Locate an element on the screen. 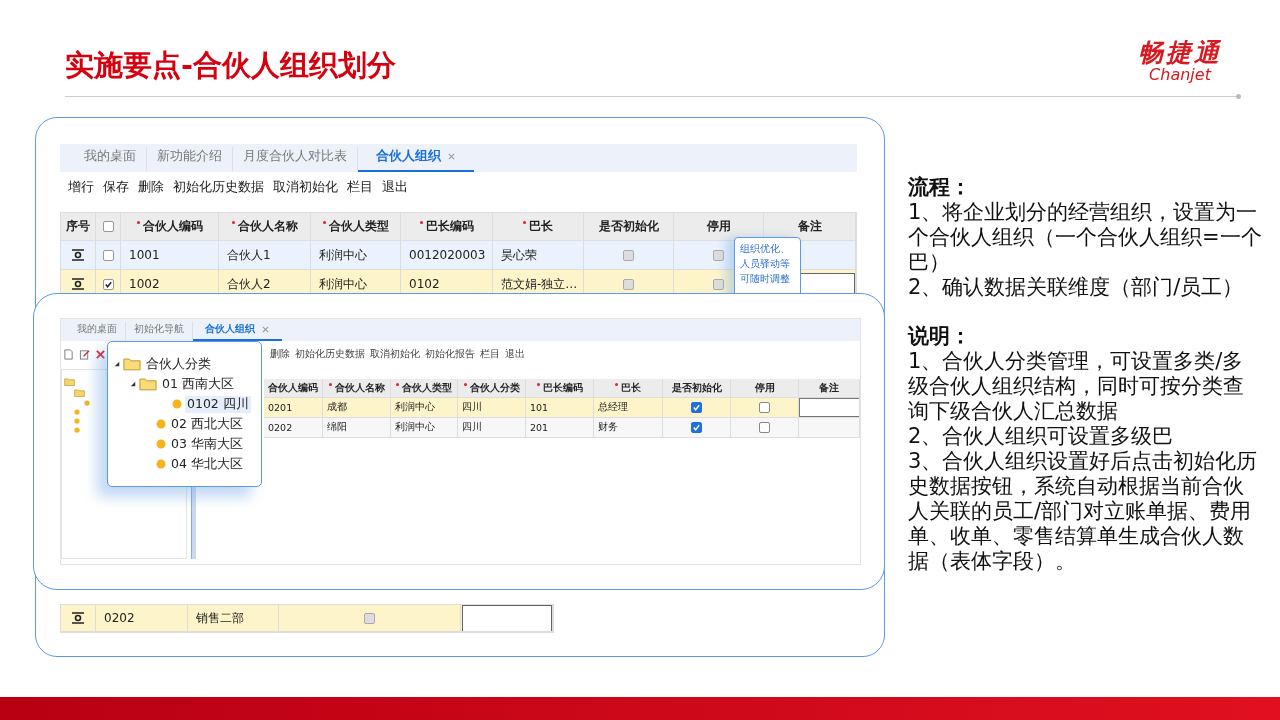 This screenshot has height=720, width=1280. table-cell: 利润中心 is located at coordinates (424, 428).